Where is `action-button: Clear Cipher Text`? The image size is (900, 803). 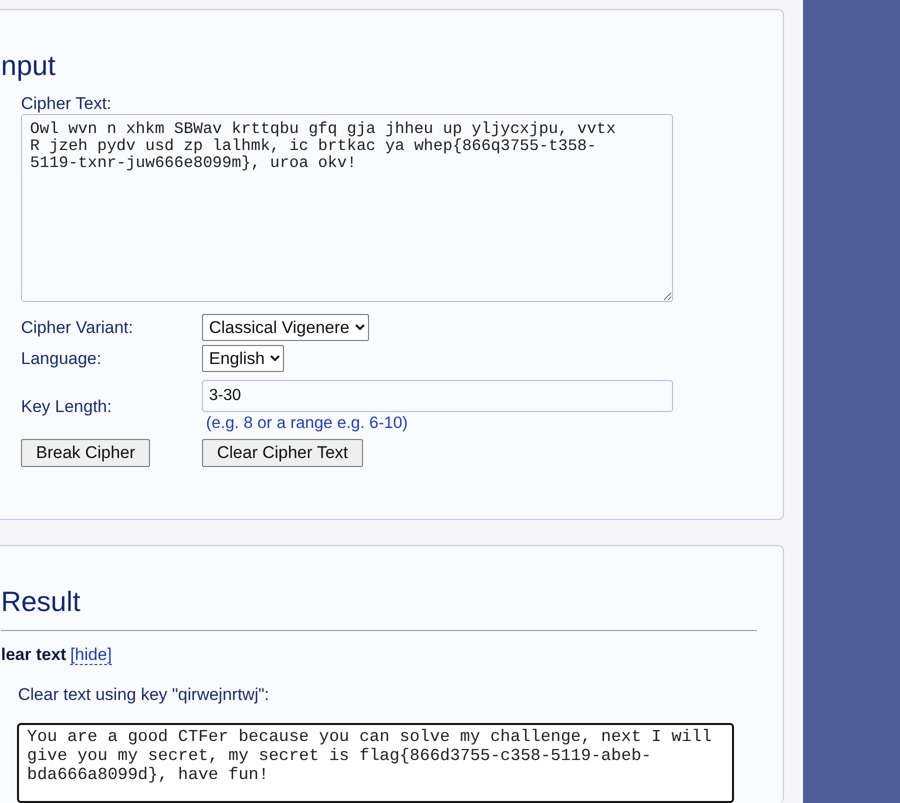
action-button: Clear Cipher Text is located at coordinates (283, 453).